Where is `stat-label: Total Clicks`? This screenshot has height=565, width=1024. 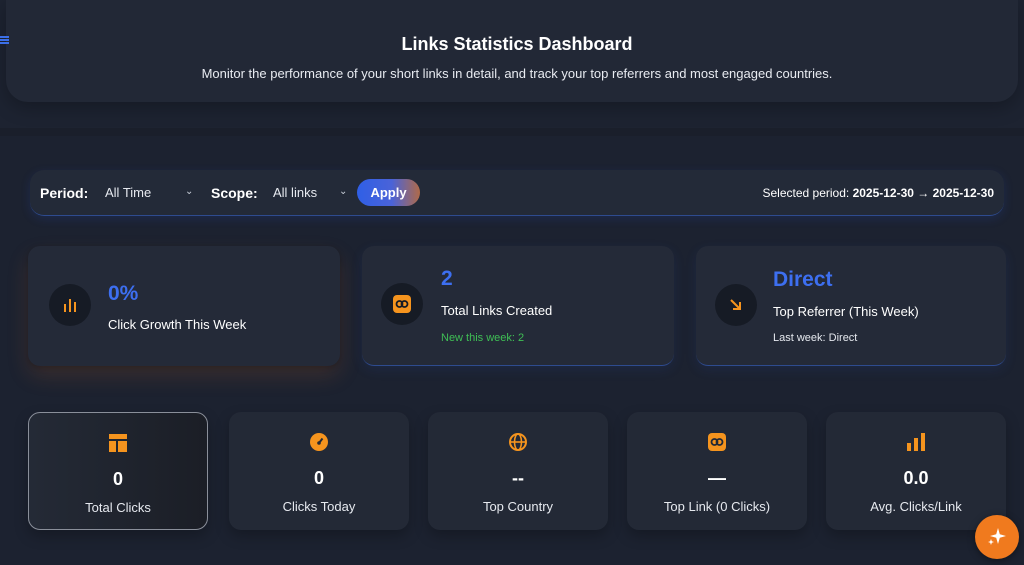
stat-label: Total Clicks is located at coordinates (118, 507).